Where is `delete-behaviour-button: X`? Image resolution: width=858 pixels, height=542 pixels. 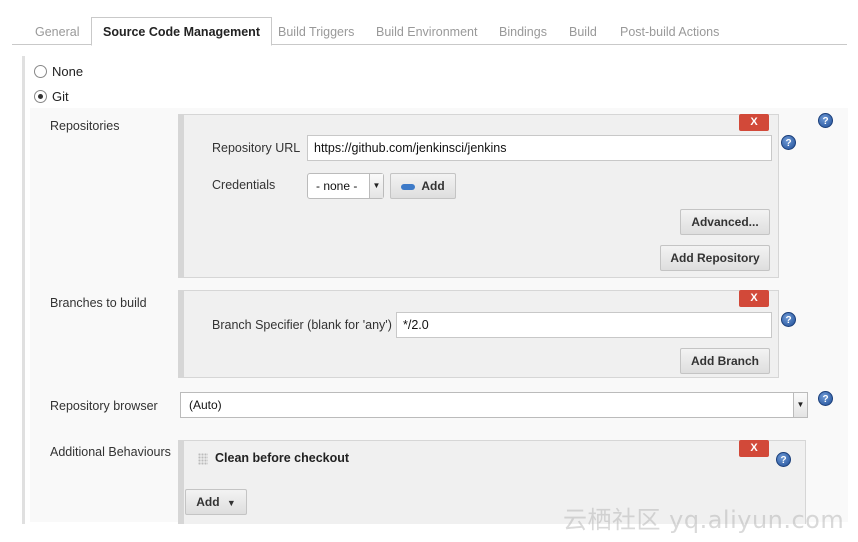 delete-behaviour-button: X is located at coordinates (754, 448).